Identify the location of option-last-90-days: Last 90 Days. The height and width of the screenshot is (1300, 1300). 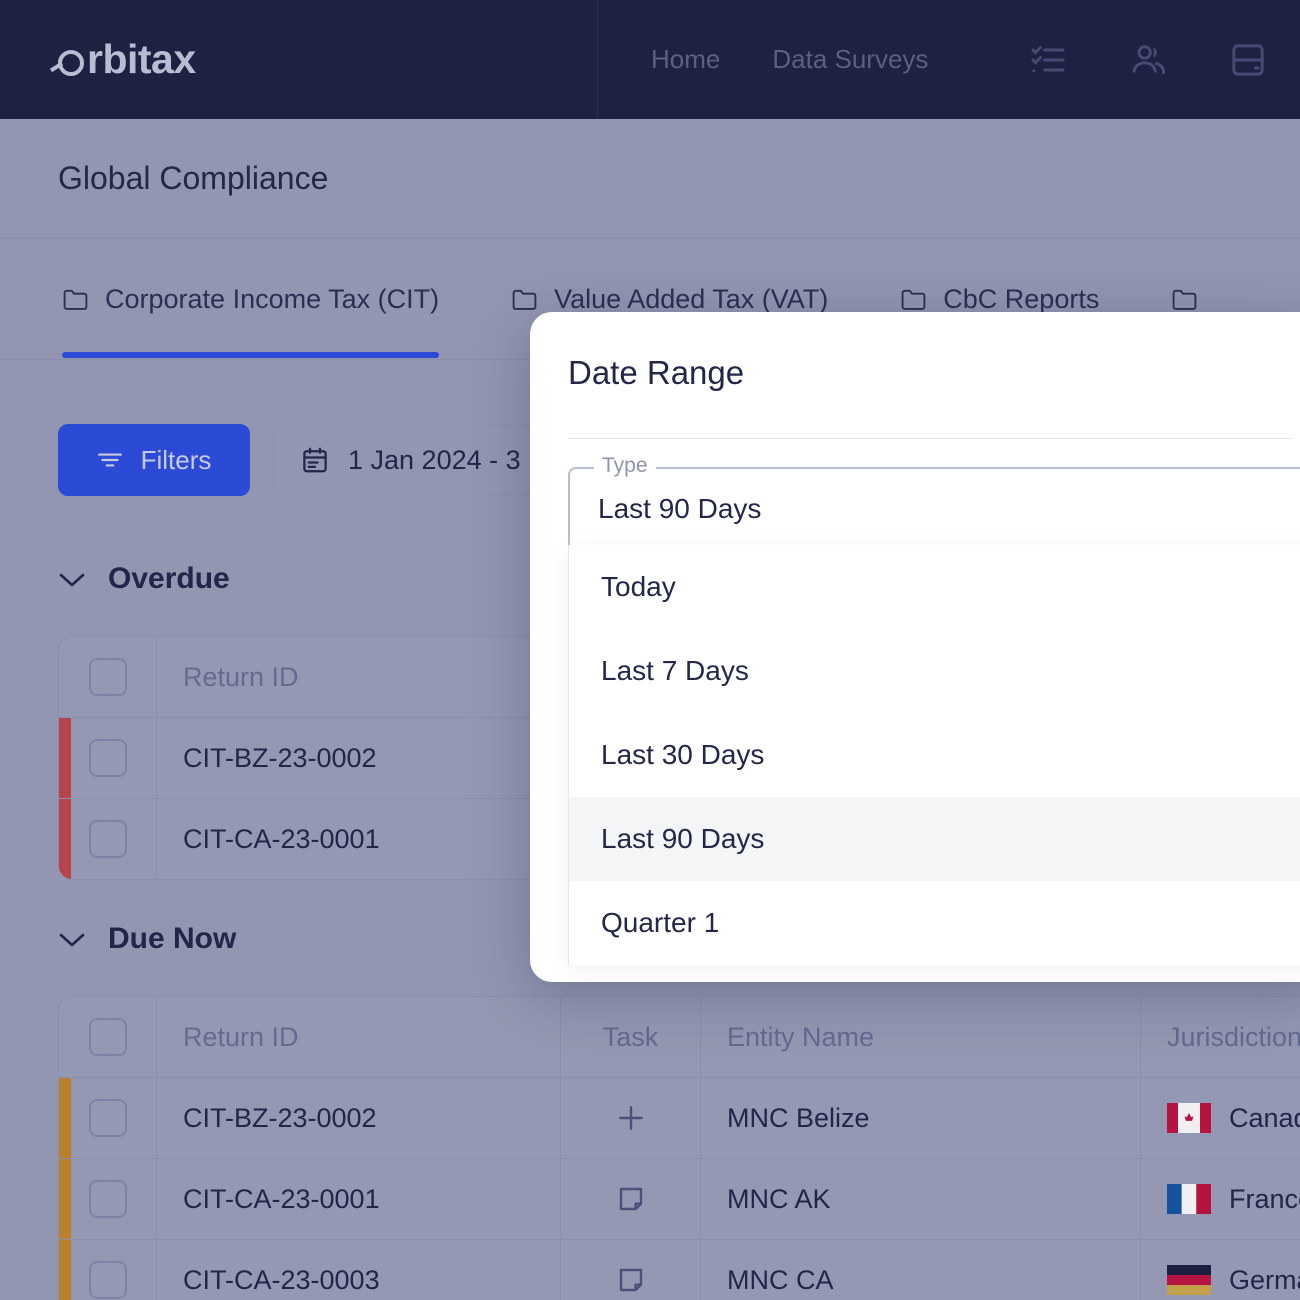
(934, 839).